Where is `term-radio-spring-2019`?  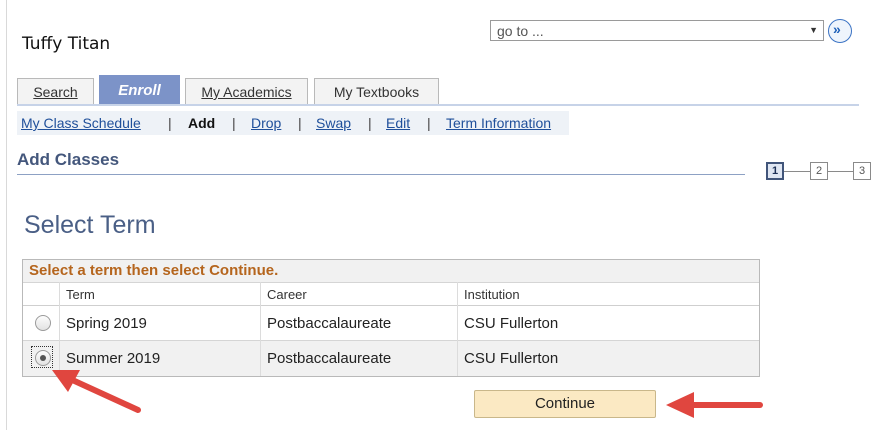 term-radio-spring-2019 is located at coordinates (43, 323).